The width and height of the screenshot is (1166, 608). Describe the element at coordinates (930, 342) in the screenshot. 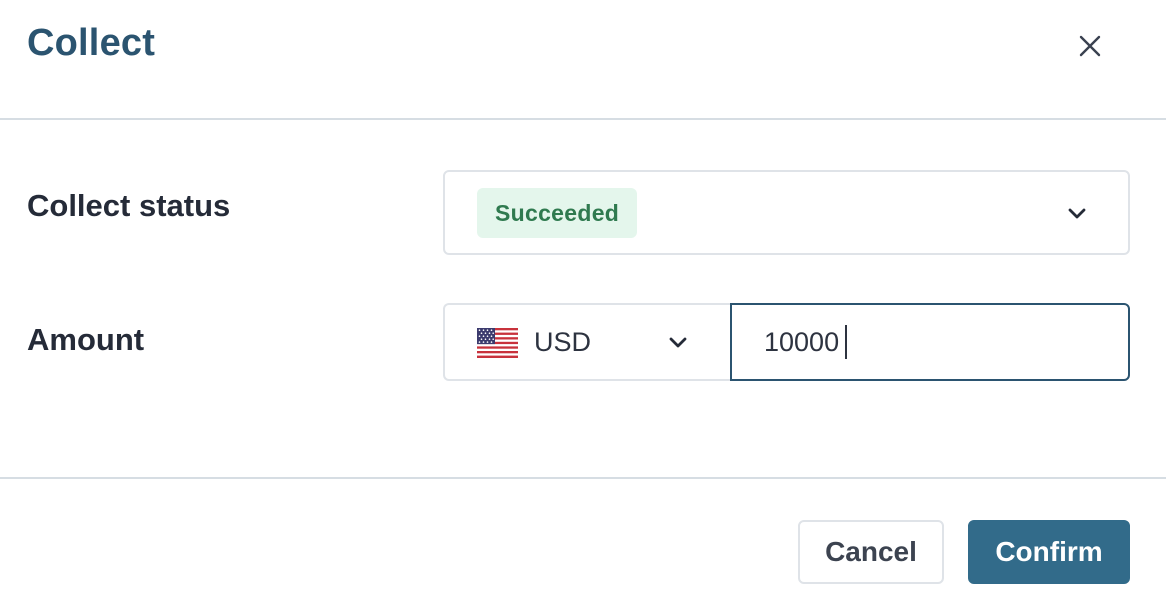

I see `amount-input` at that location.